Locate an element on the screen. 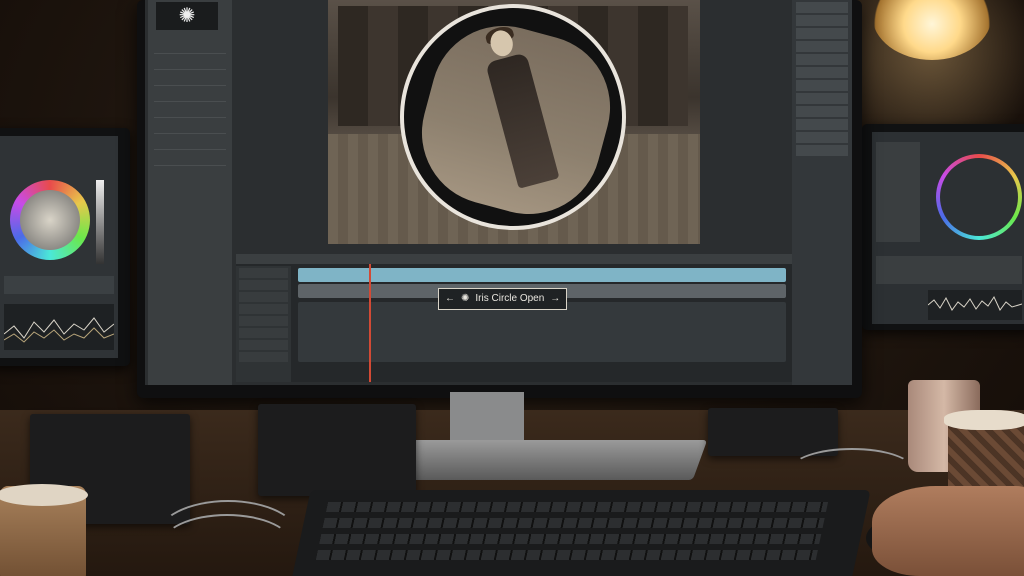 Image resolution: width=1024 pixels, height=576 pixels. audio-waveform is located at coordinates (975, 305).